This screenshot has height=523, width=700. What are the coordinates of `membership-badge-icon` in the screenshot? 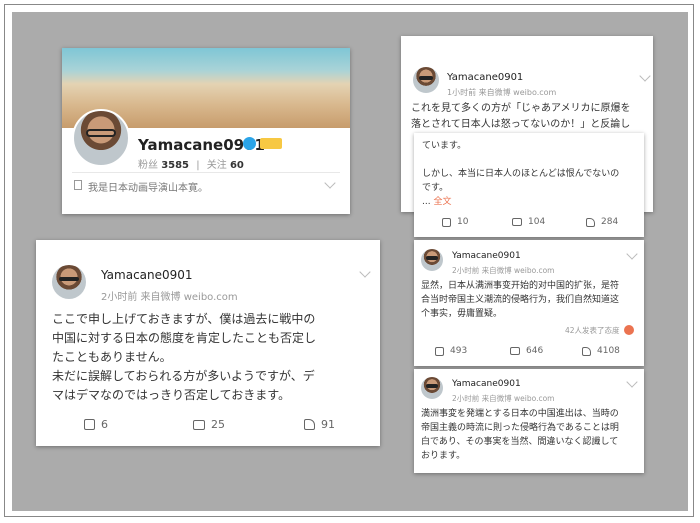 It's located at (271, 143).